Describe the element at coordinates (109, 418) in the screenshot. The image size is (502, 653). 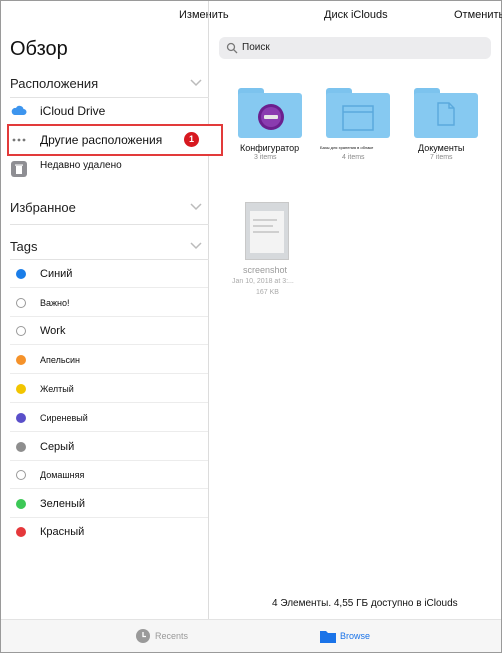
I see `tag-item-lilac: Сиреневый` at that location.